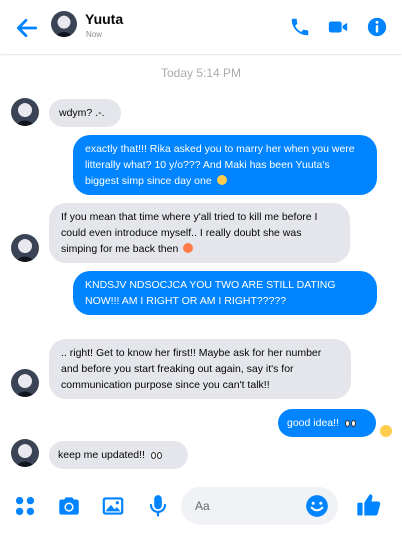 This screenshot has width=402, height=537. Describe the element at coordinates (69, 506) in the screenshot. I see `camera-icon` at that location.